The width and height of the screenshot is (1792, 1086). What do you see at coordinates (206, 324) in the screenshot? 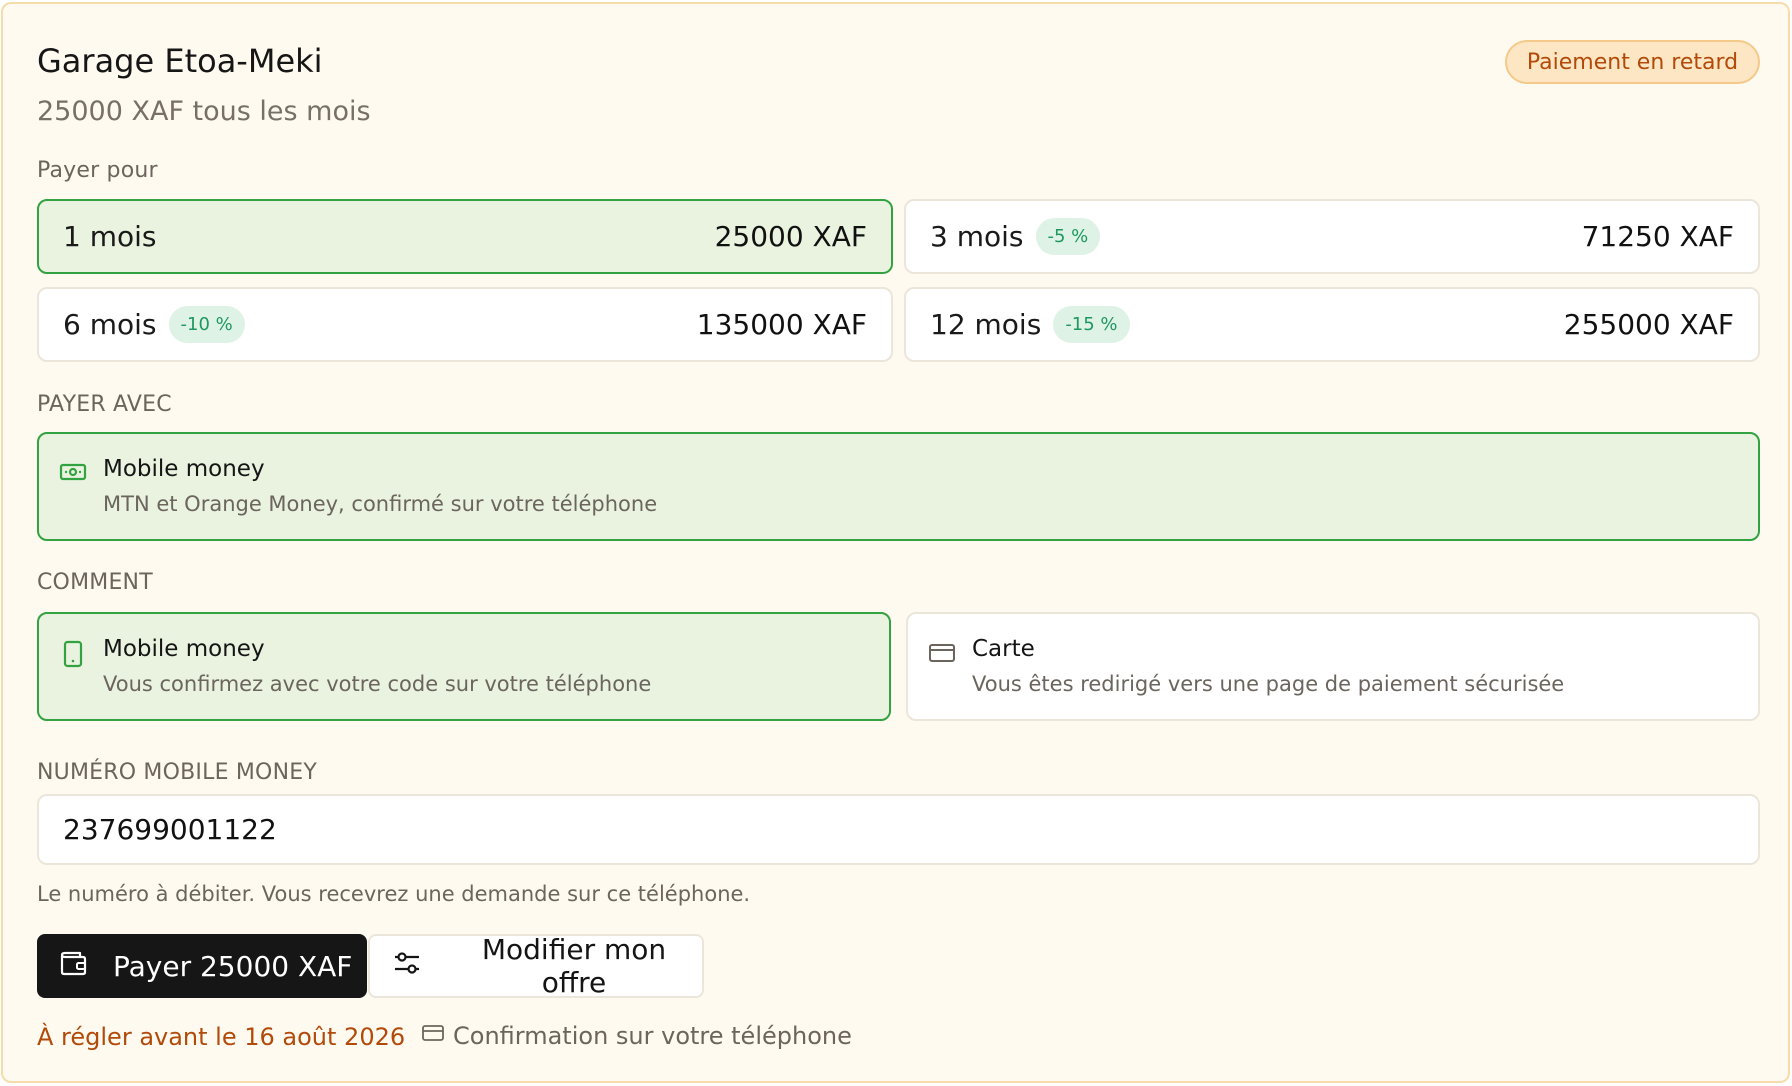
I see `discount-badge: -10 %` at bounding box center [206, 324].